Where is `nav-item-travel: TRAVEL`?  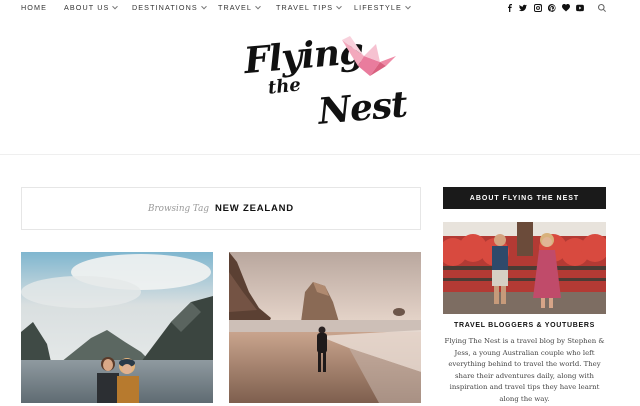 nav-item-travel: TRAVEL is located at coordinates (239, 7).